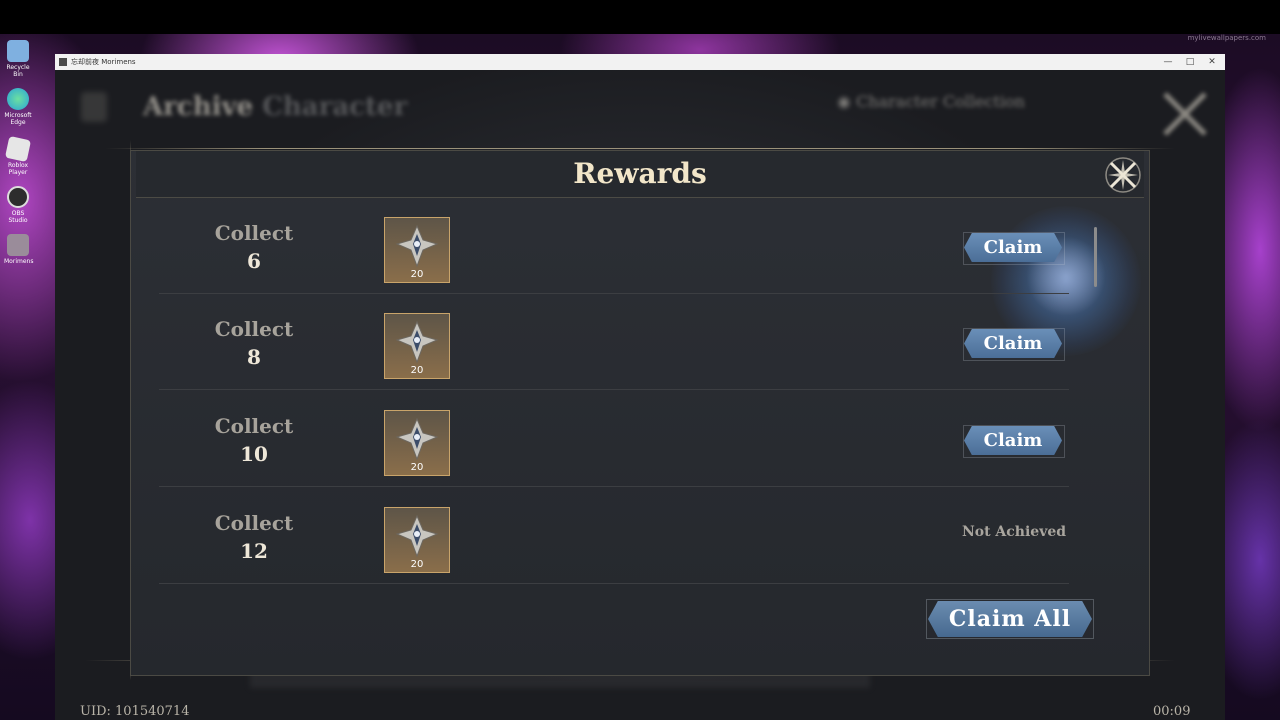 The width and height of the screenshot is (1280, 720). Describe the element at coordinates (614, 535) in the screenshot. I see `reward-row: Collect 12 20 Not Achieved` at that location.